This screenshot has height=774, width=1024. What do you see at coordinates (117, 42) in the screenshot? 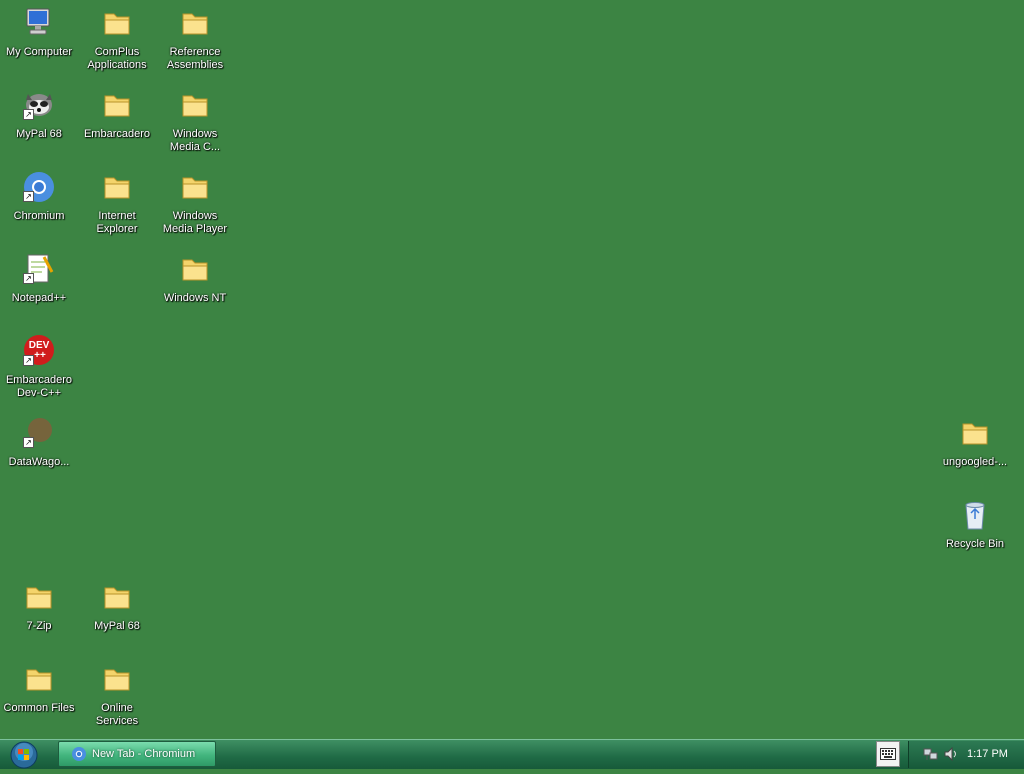
I see `desktop-icon-complus: ComPlus Applications` at bounding box center [117, 42].